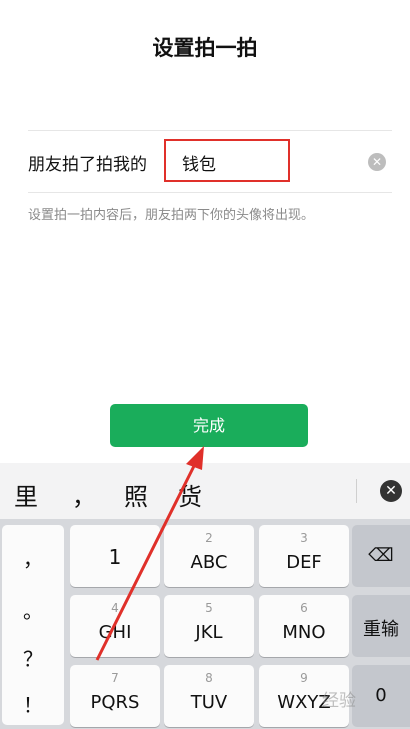 The height and width of the screenshot is (729, 410). Describe the element at coordinates (210, 130) in the screenshot. I see `divider-top` at that location.